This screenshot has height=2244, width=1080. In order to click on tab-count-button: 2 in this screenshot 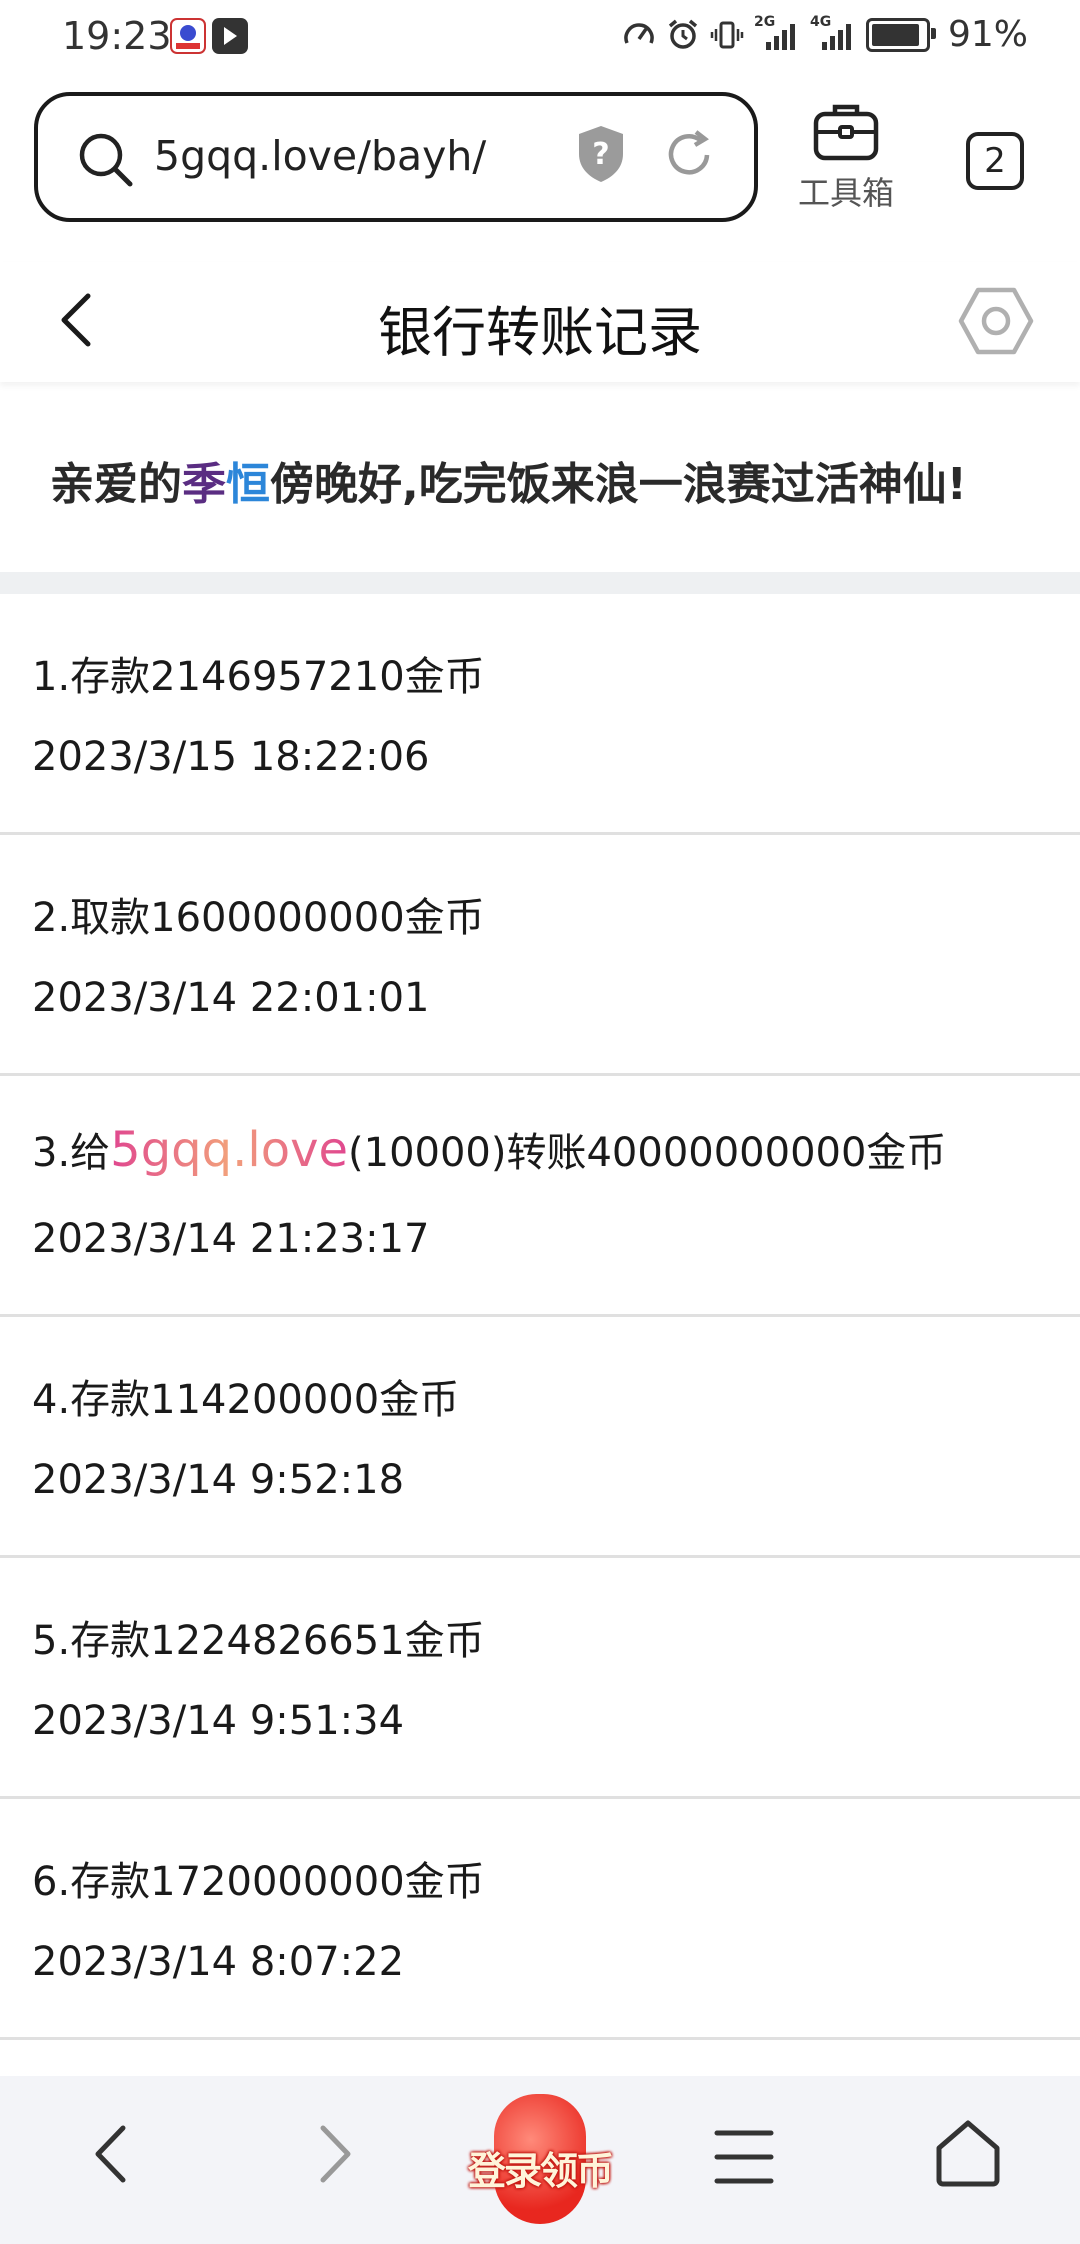, I will do `click(995, 161)`.